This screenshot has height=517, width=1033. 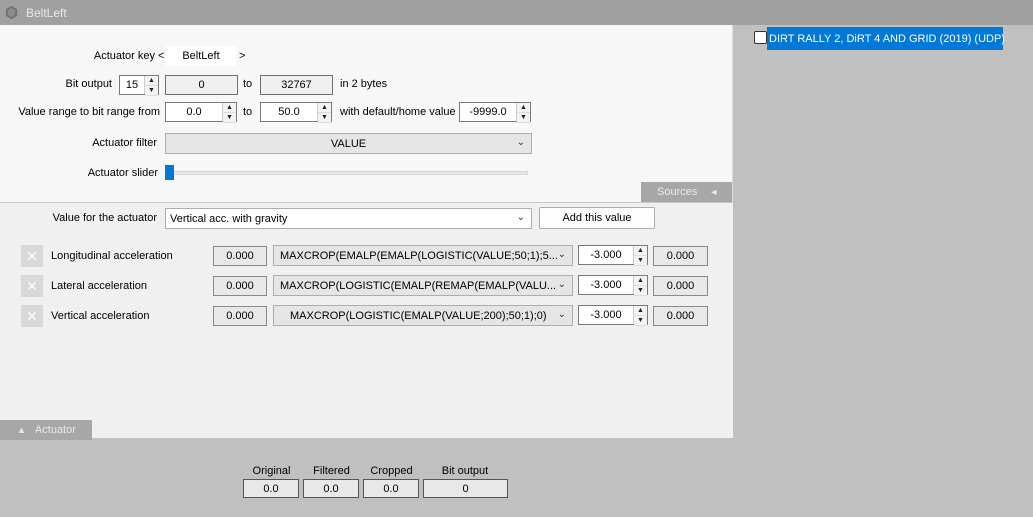 I want to click on title-bar: BeltLeft, so click(x=516, y=12).